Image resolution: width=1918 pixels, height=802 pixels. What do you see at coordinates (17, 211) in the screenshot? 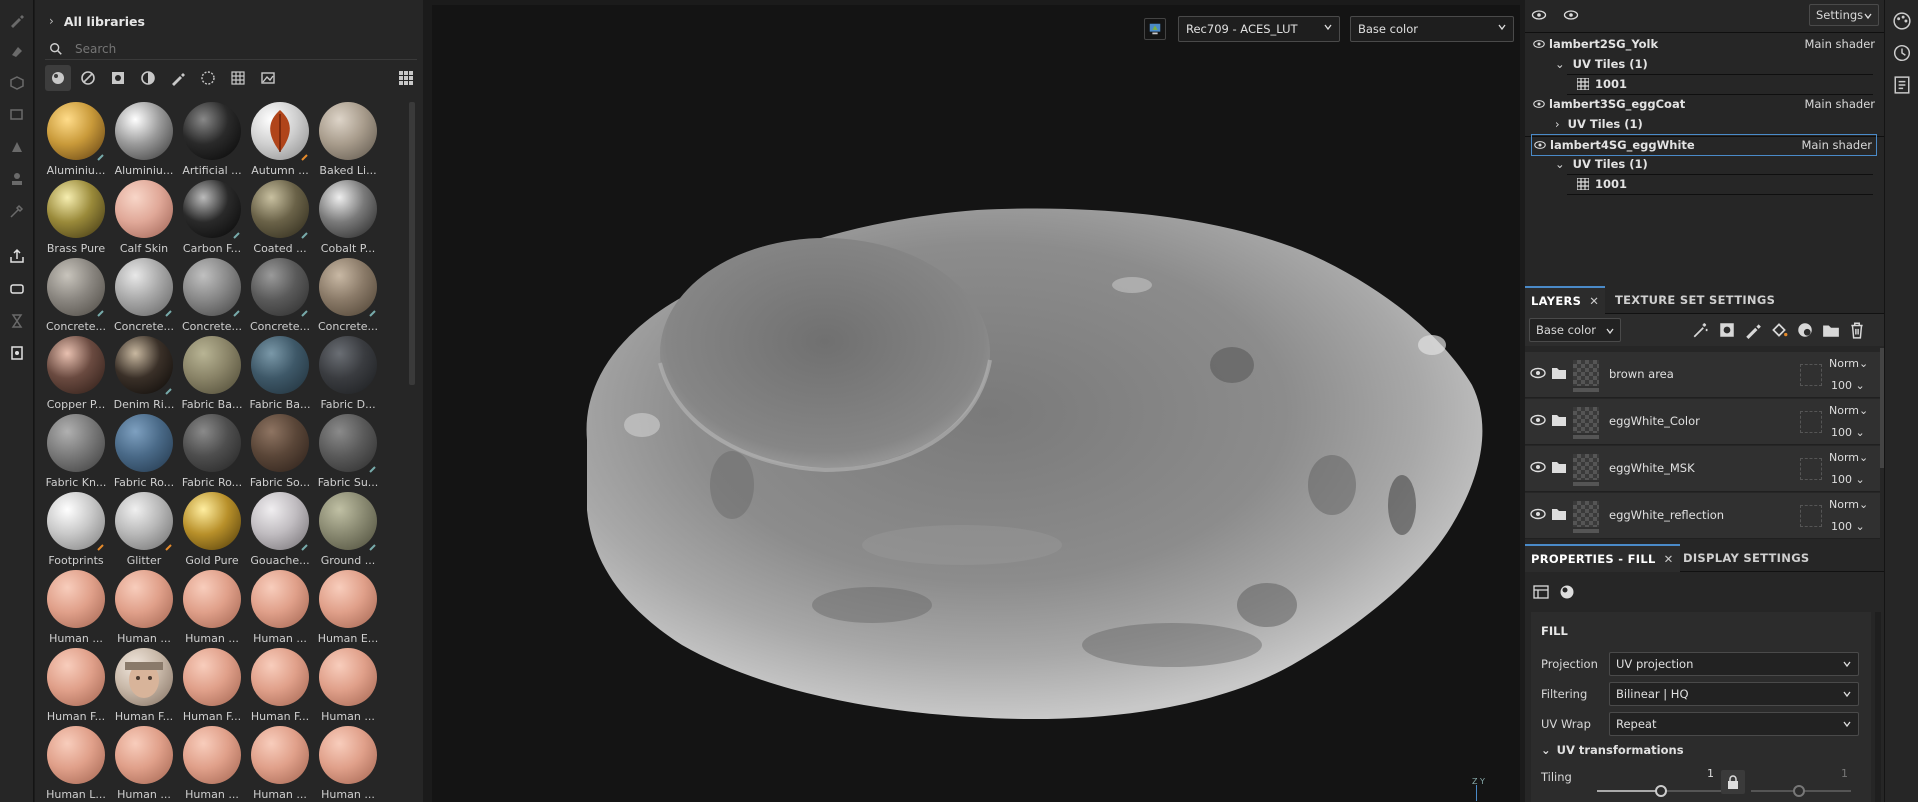
I see `color-picker-icon` at bounding box center [17, 211].